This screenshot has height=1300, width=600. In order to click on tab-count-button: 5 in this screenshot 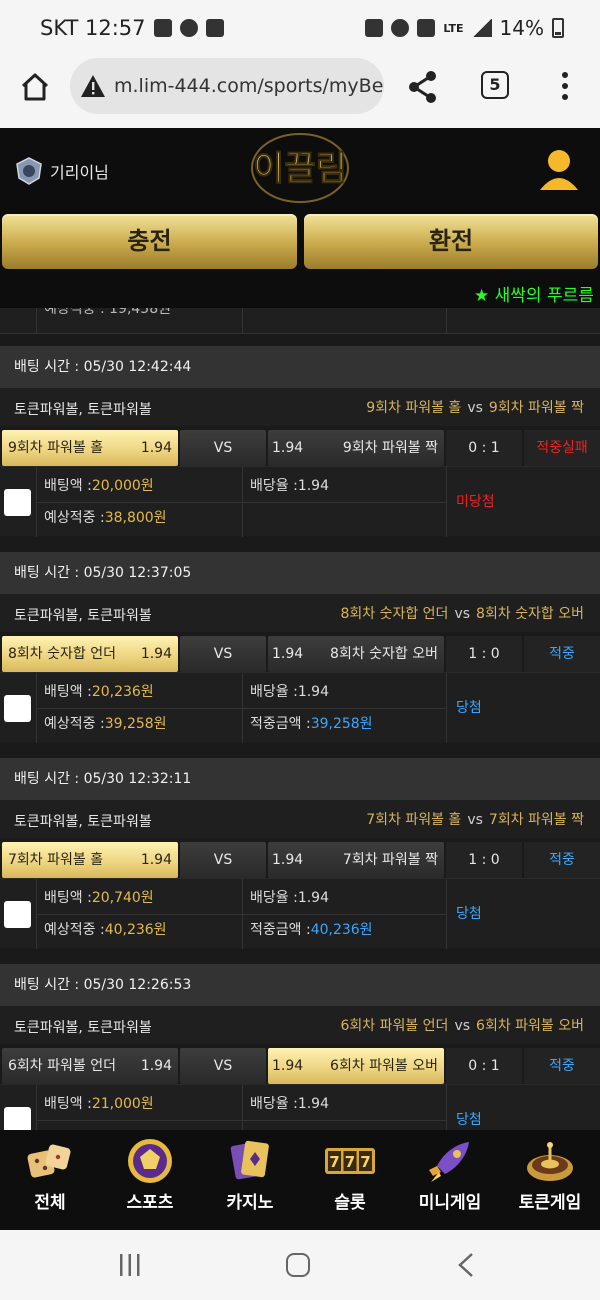, I will do `click(495, 85)`.